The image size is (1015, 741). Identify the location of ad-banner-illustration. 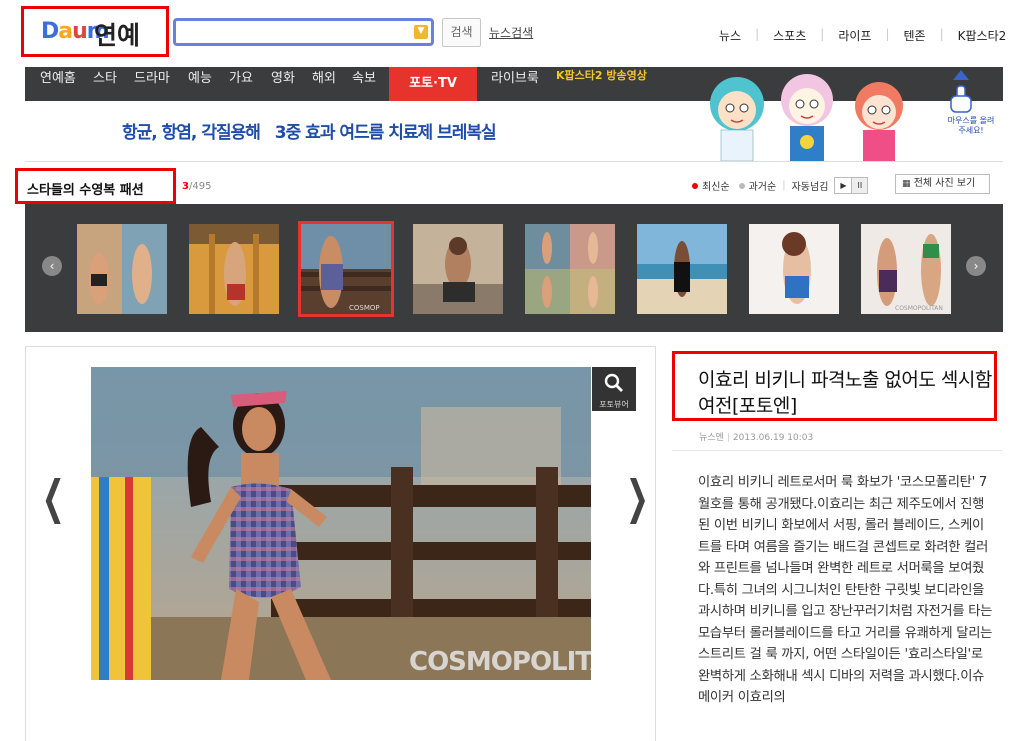
(849, 114).